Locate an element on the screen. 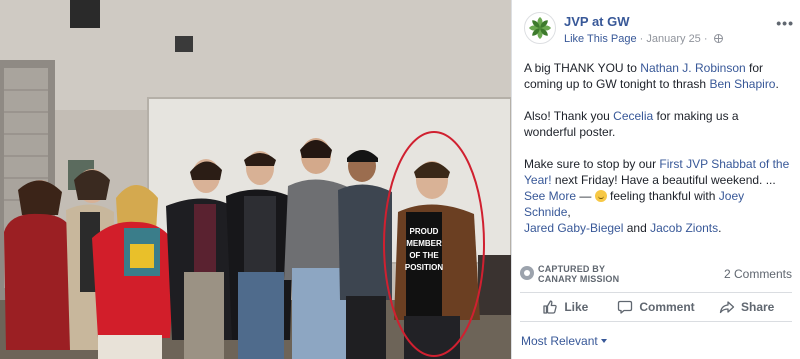 The width and height of the screenshot is (800, 359). post-actions: Like Comment Share is located at coordinates (656, 307).